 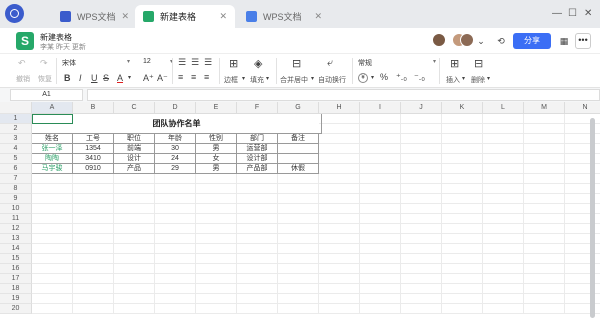 I want to click on increase-decimal-button: ⁺.₀, so click(x=401, y=77).